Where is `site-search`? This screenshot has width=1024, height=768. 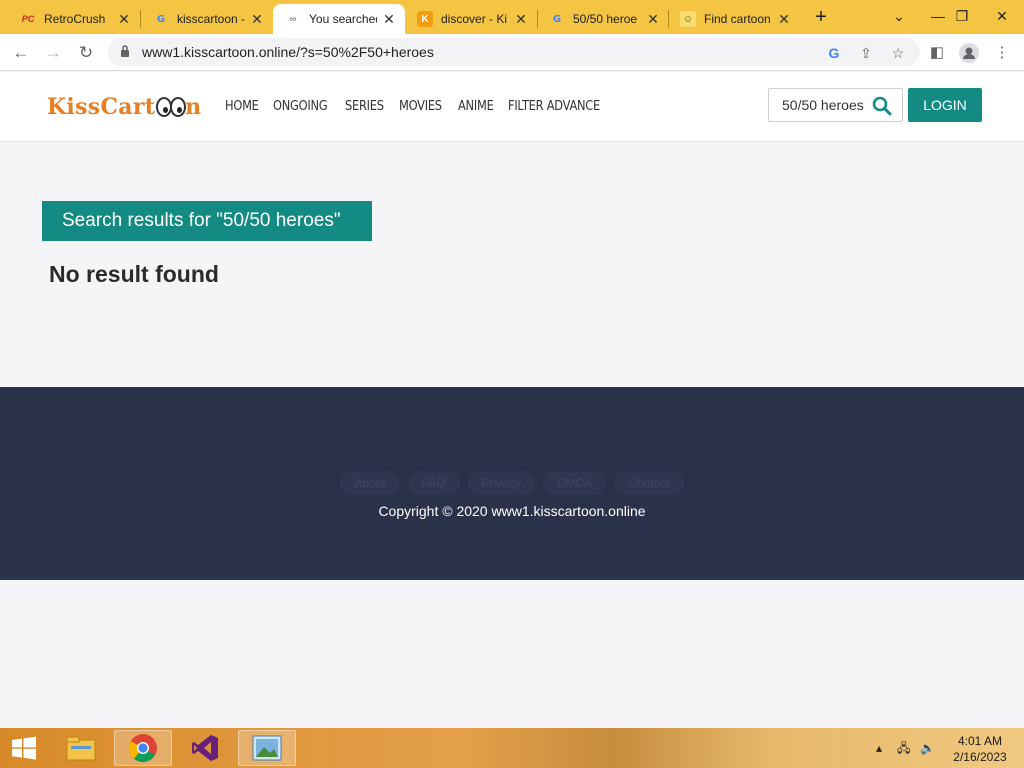
site-search is located at coordinates (835, 105).